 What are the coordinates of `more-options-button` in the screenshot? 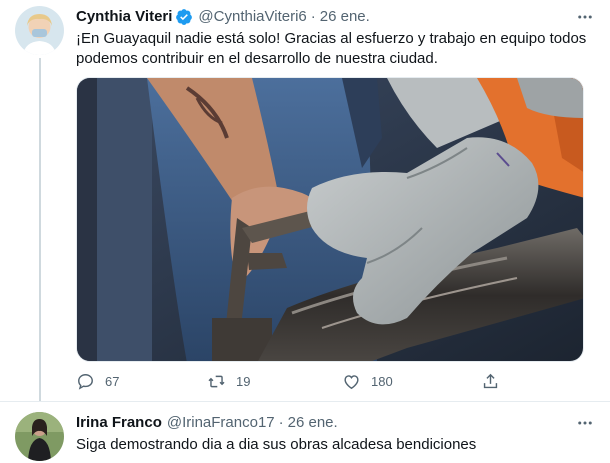 It's located at (585, 17).